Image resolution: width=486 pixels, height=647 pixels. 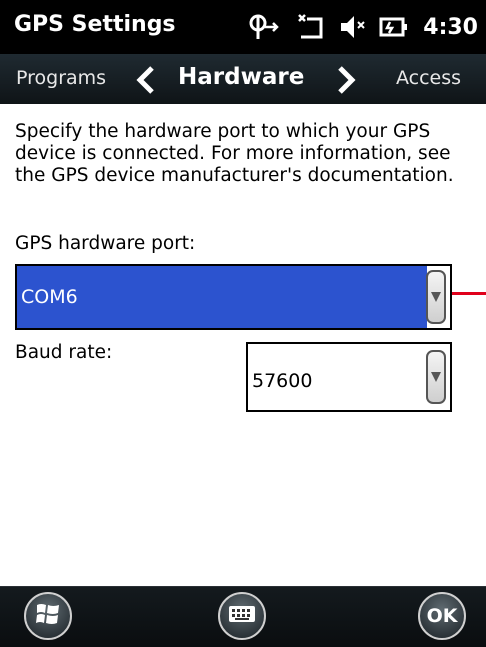 I want to click on tab-bar: Programs Hardware Access, so click(x=243, y=79).